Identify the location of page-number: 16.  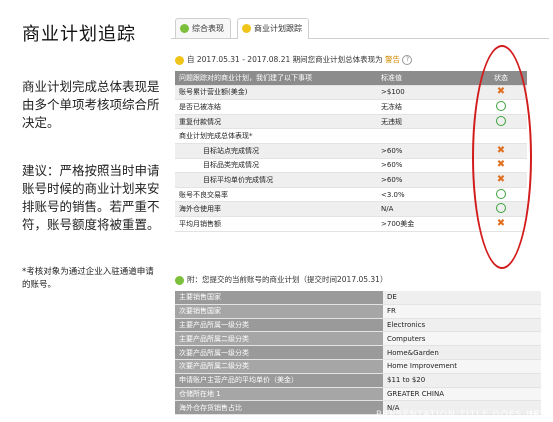
(533, 414).